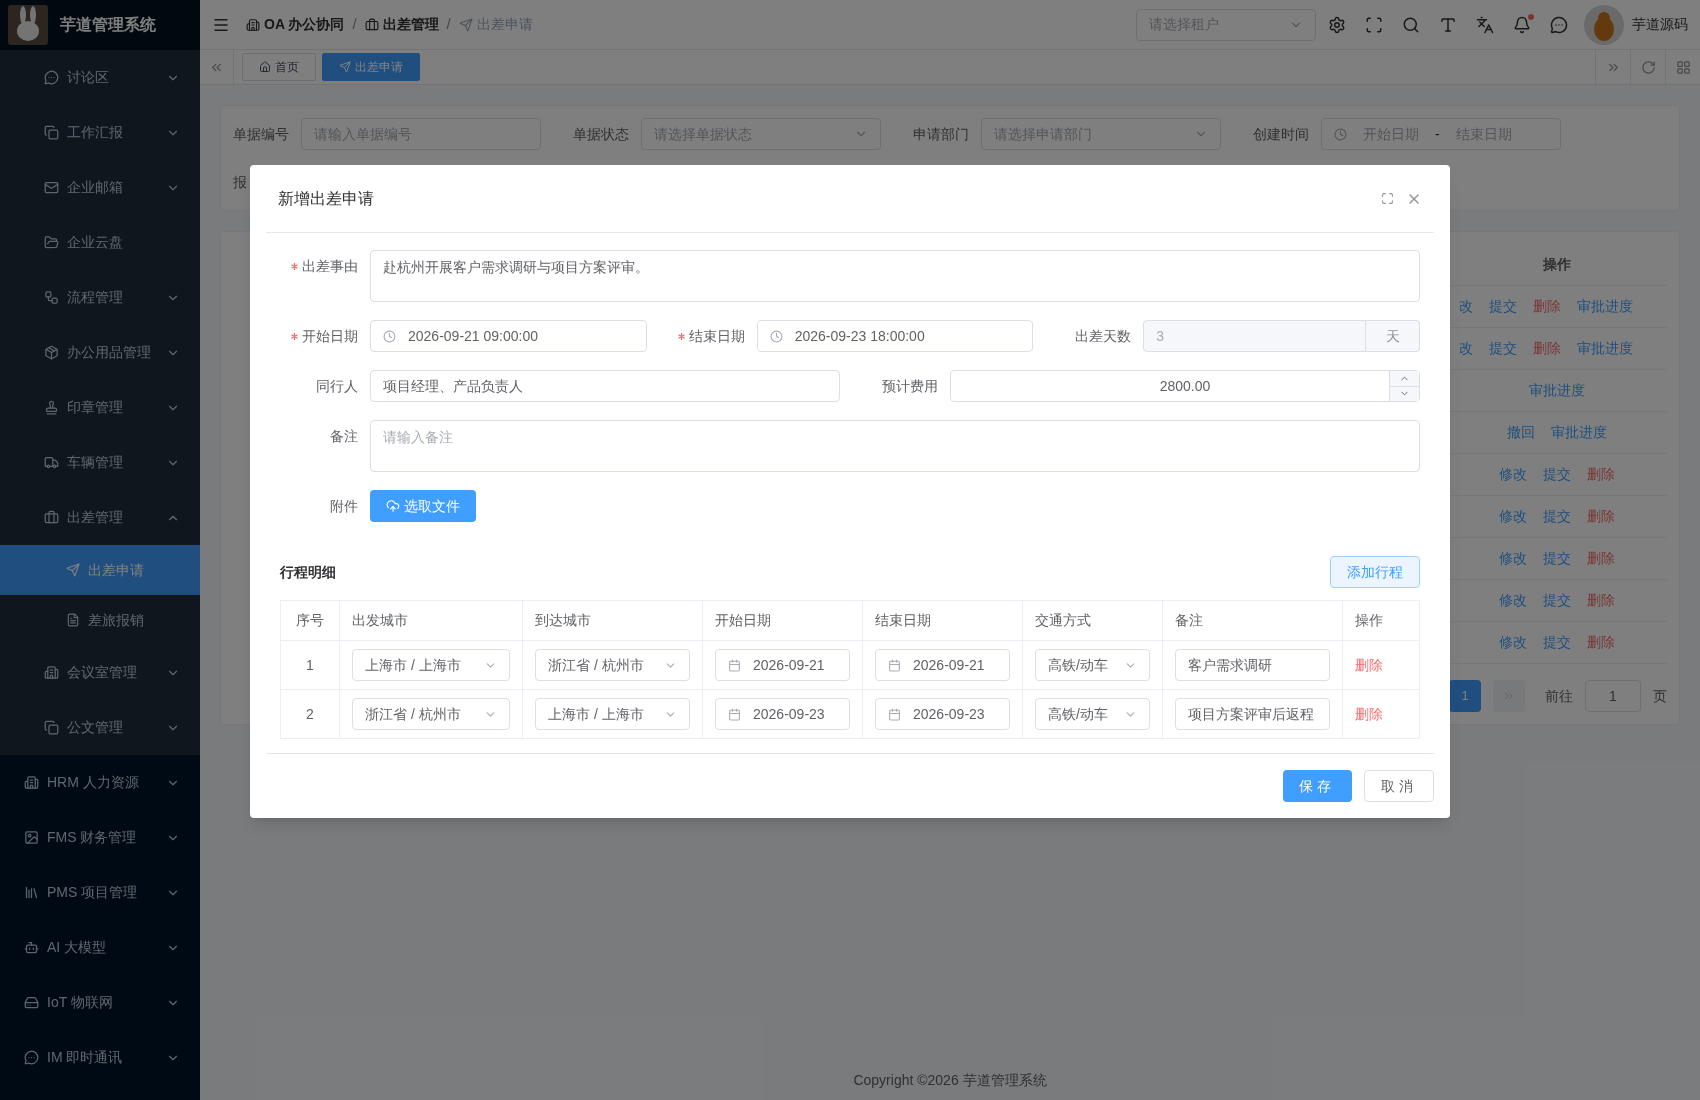  What do you see at coordinates (371, 67) in the screenshot?
I see `tab: 出差申请` at bounding box center [371, 67].